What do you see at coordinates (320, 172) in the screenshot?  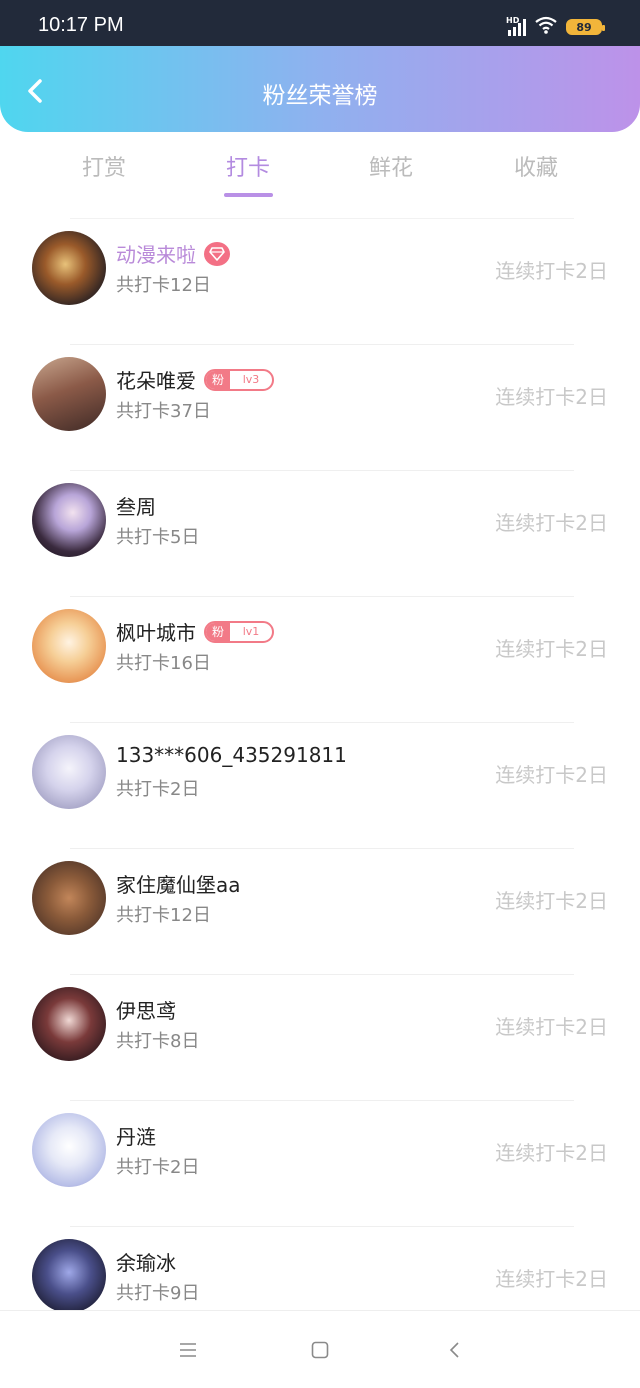 I see `tab-bar: 打赏 打卡 鲜花 收藏` at bounding box center [320, 172].